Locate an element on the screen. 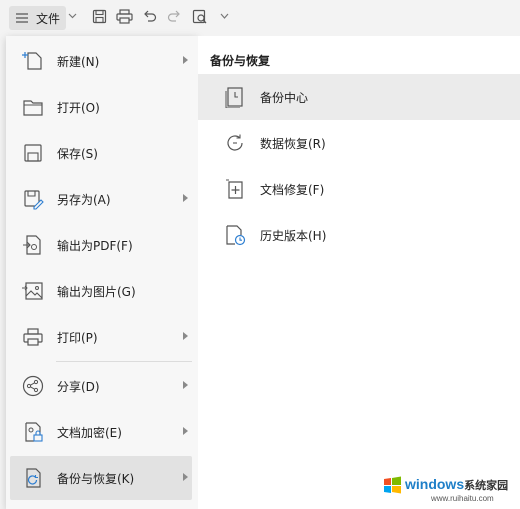  menu-item-label: 分享(D) is located at coordinates (78, 387).